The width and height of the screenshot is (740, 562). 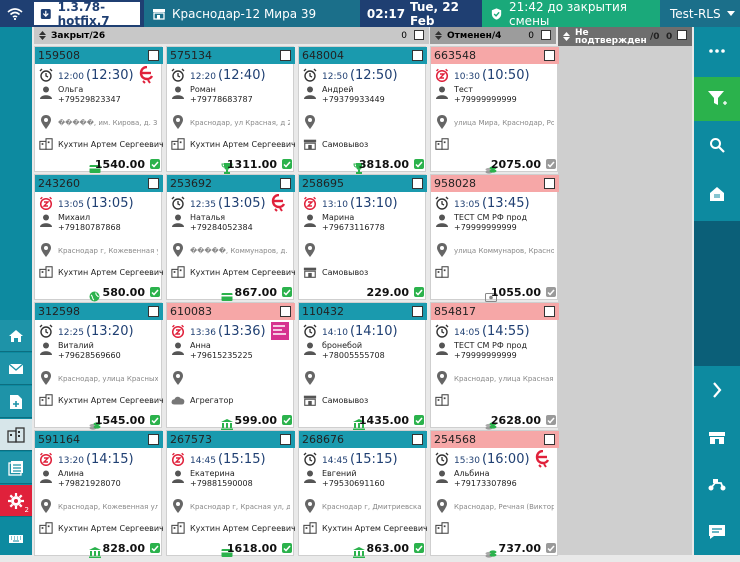 I want to click on address-icon-wrap, so click(x=46, y=122).